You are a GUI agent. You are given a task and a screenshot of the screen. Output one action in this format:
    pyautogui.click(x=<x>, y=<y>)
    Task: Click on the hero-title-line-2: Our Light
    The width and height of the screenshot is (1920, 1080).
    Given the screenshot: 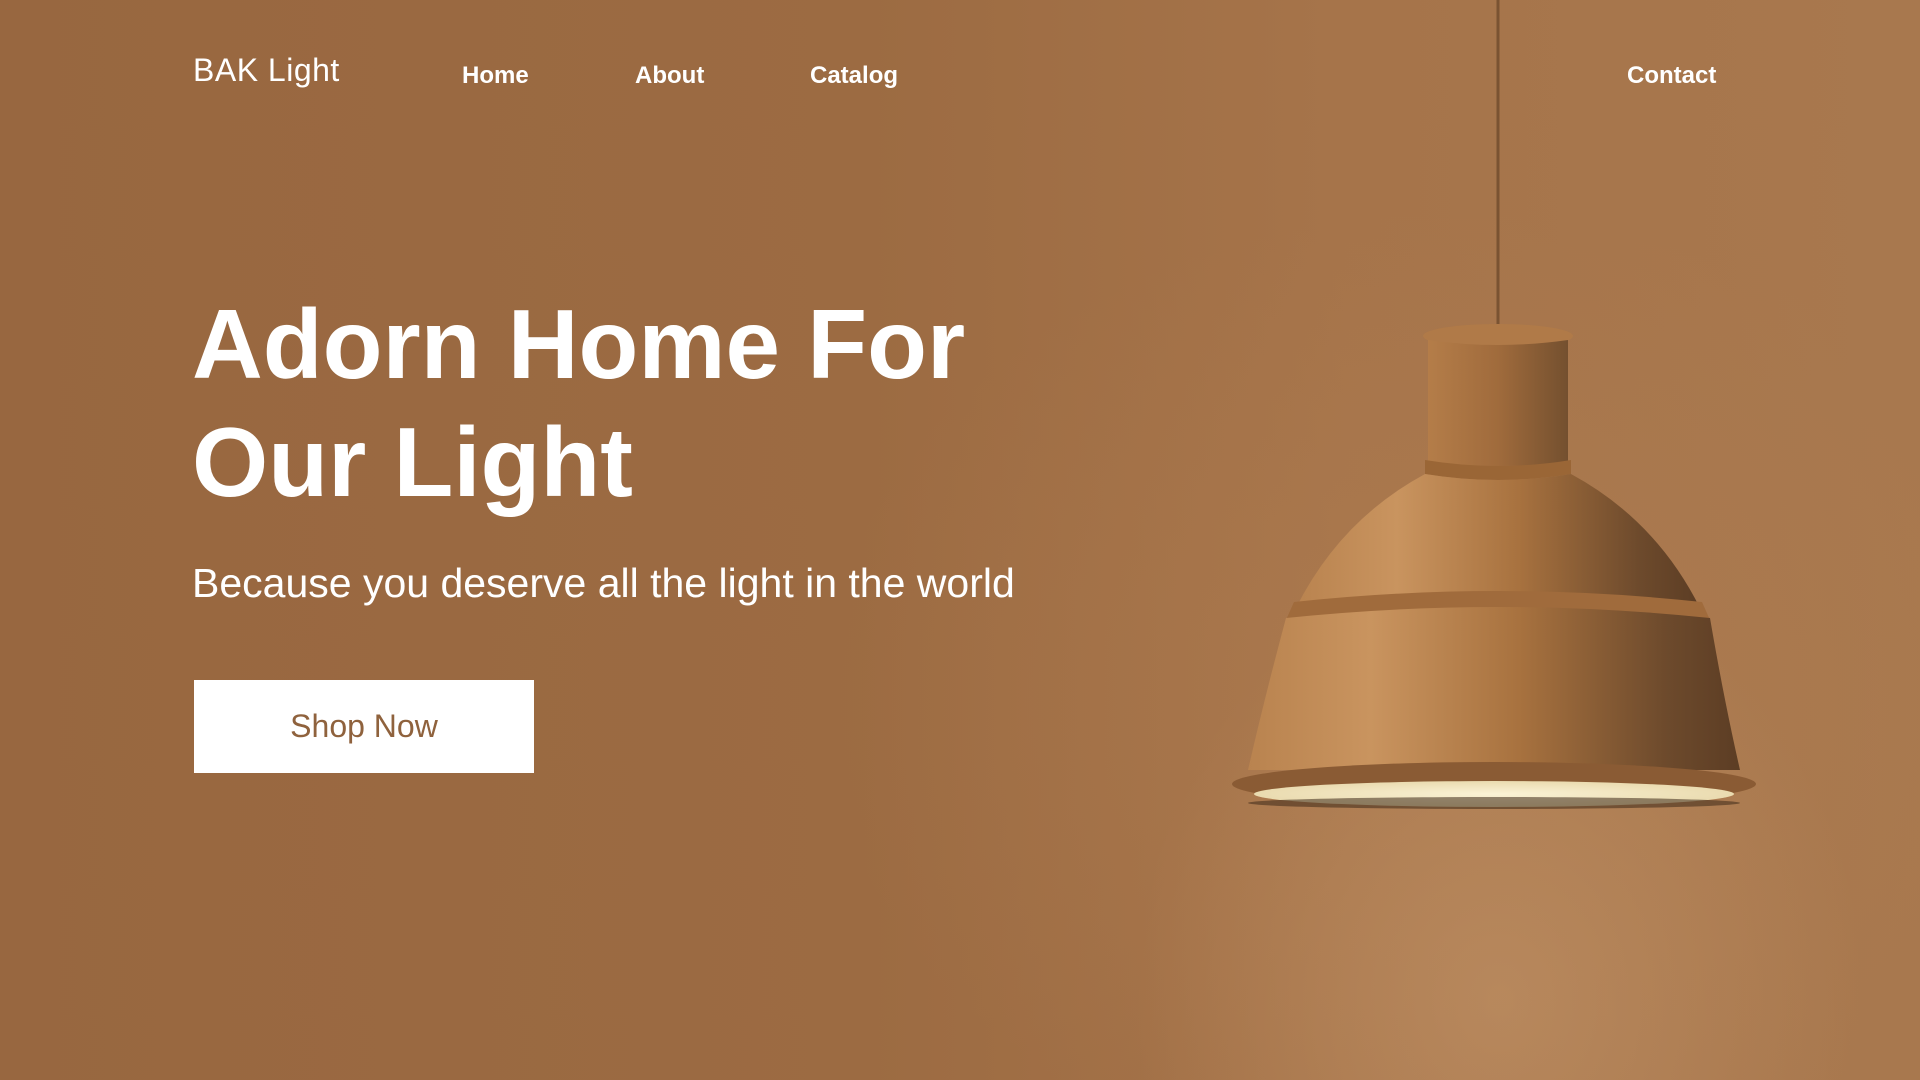 What is the action you would take?
    pyautogui.click(x=412, y=462)
    